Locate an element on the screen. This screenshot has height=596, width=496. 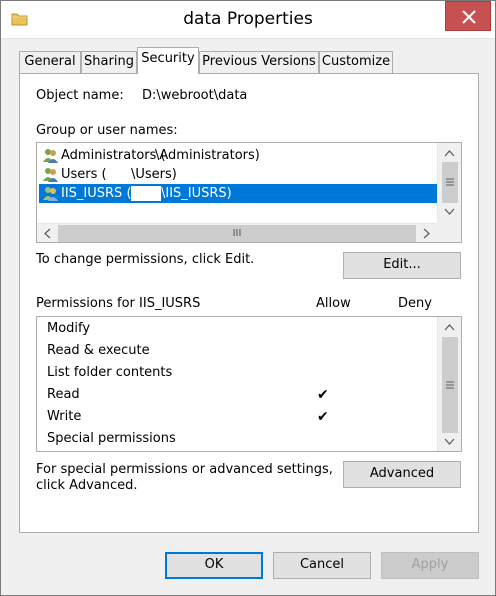
permissions-for-label: Permissions for IIS_IUSRS is located at coordinates (118, 303).